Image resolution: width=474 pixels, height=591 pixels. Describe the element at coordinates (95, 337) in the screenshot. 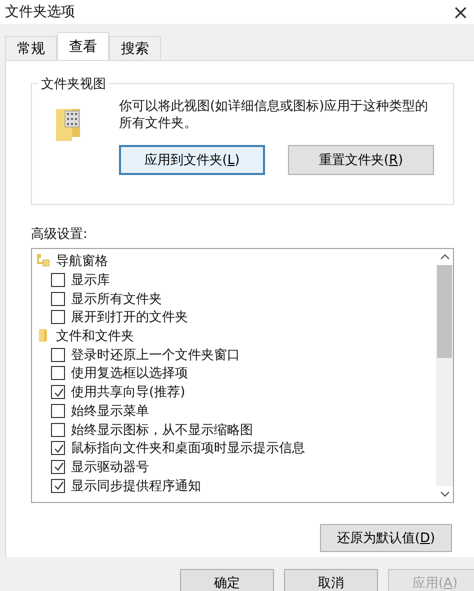

I see `group-label: 文件和文件夹` at that location.